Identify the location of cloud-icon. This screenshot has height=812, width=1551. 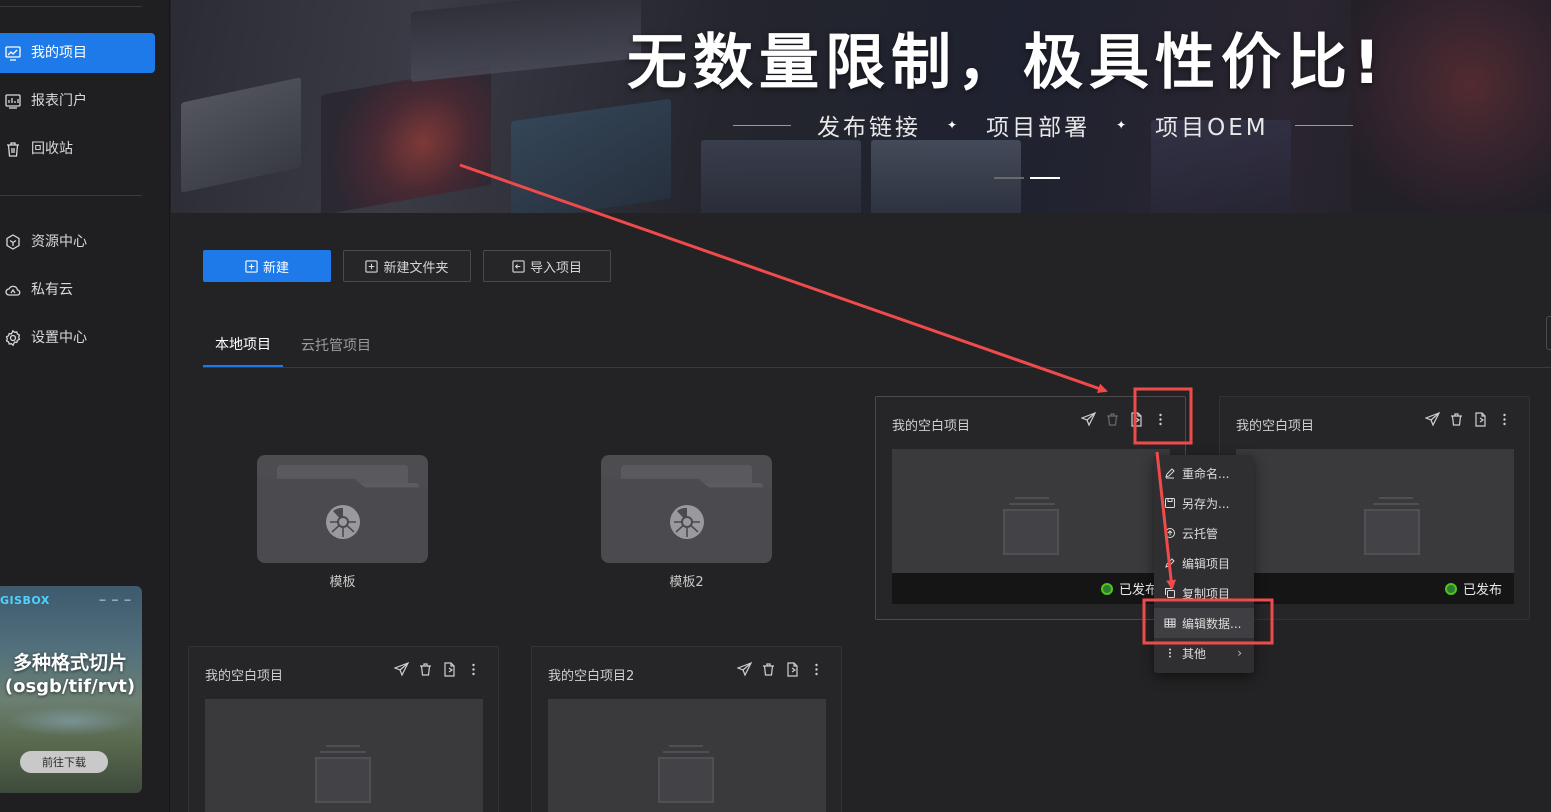
(13, 290).